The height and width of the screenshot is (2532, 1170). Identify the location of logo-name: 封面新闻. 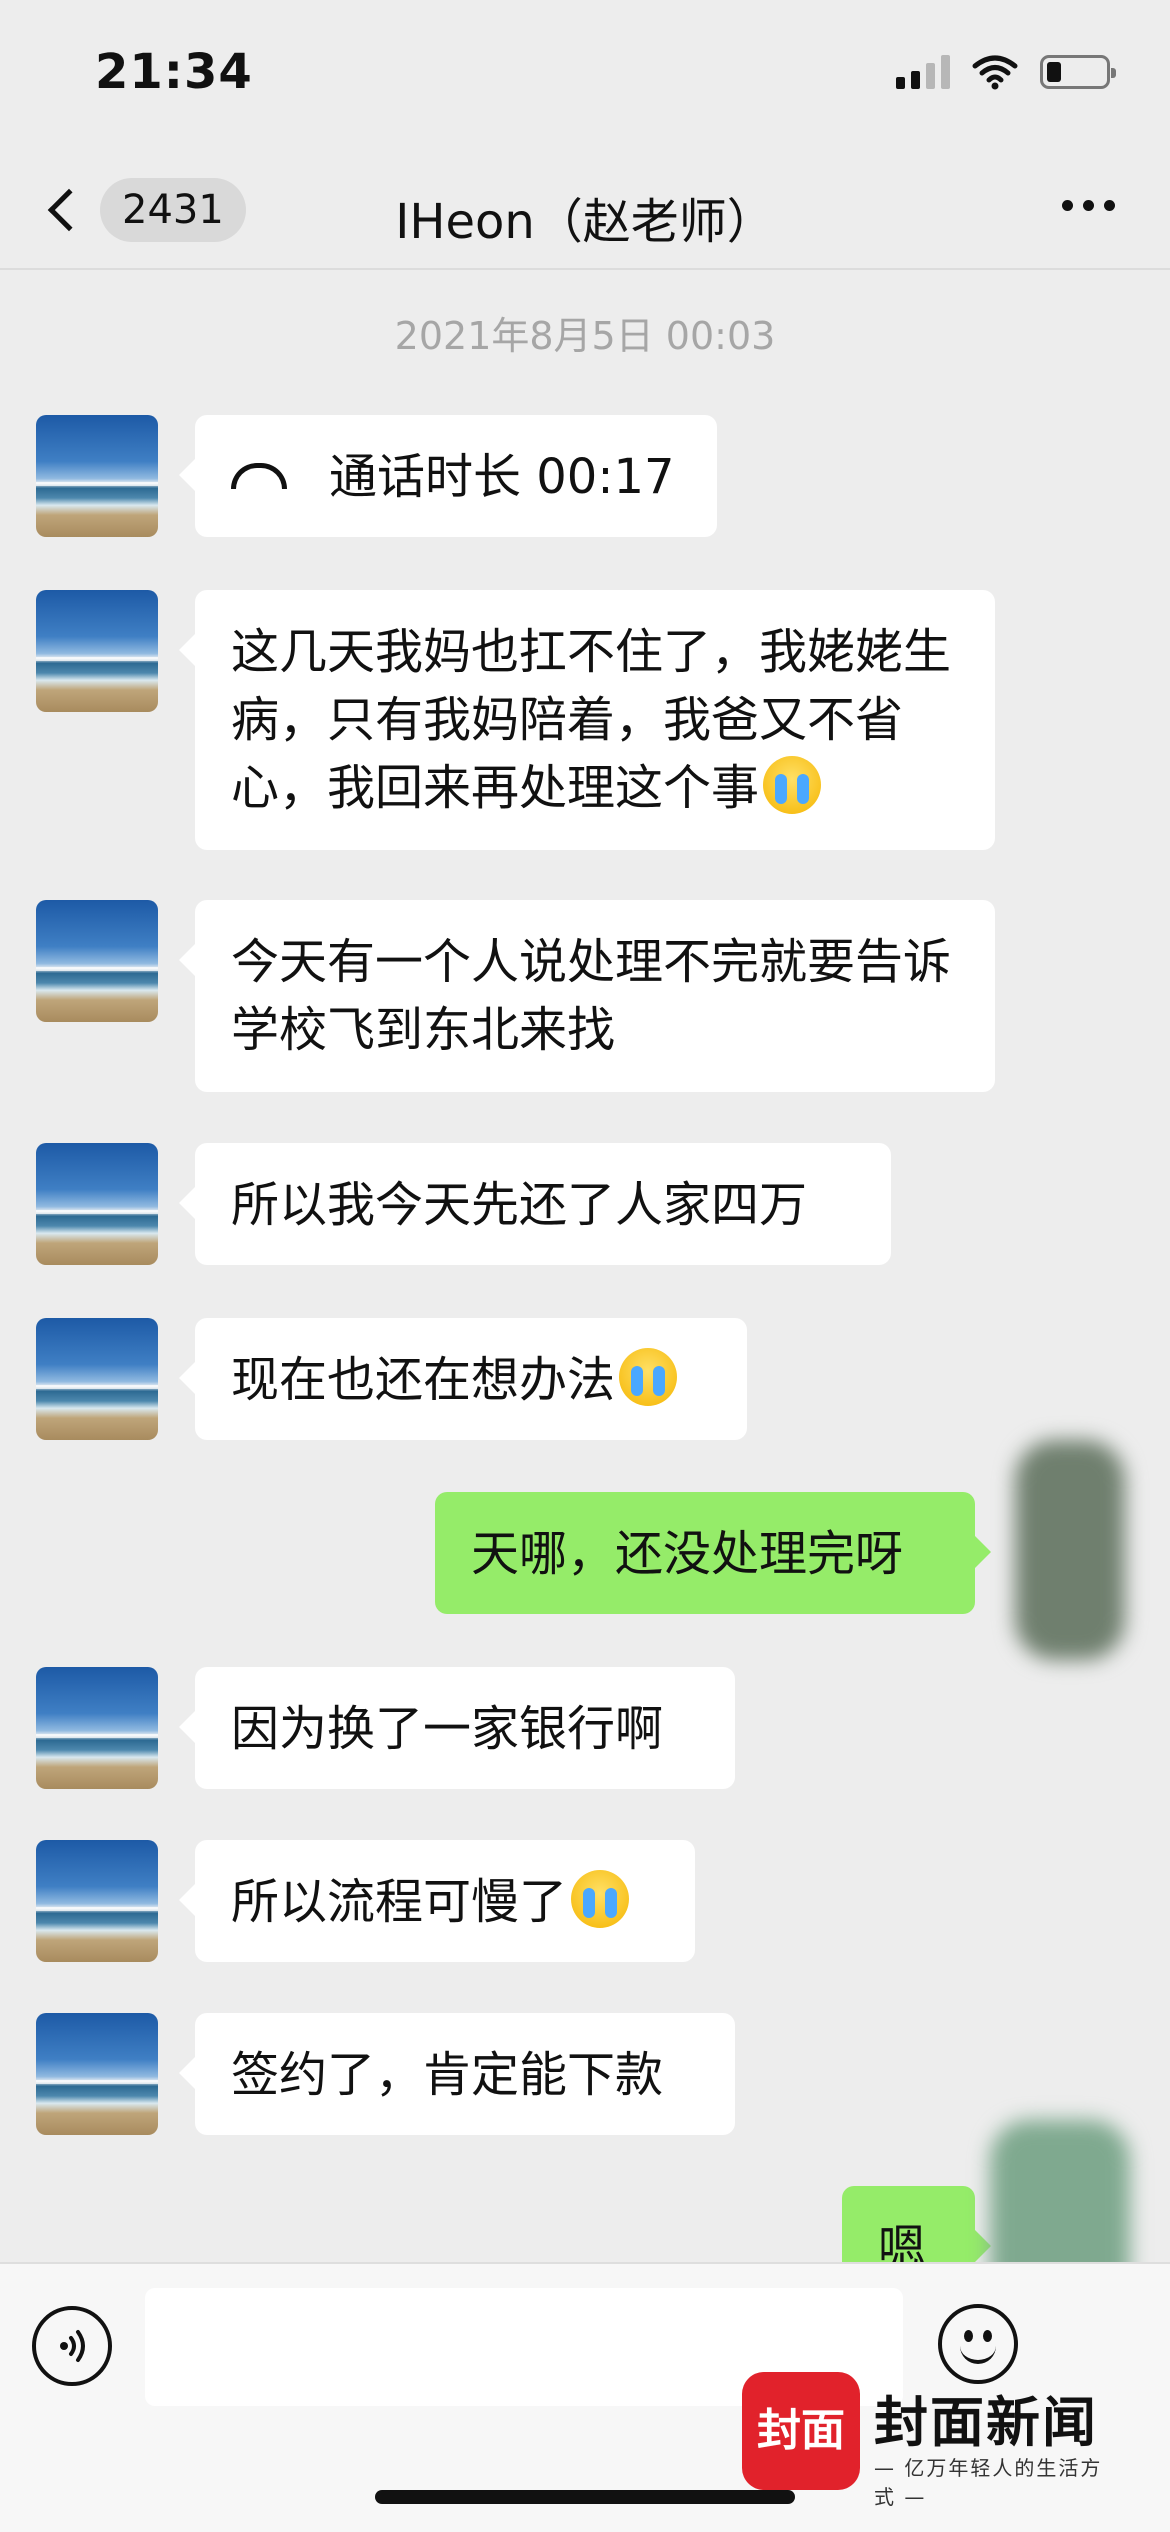
(986, 2422).